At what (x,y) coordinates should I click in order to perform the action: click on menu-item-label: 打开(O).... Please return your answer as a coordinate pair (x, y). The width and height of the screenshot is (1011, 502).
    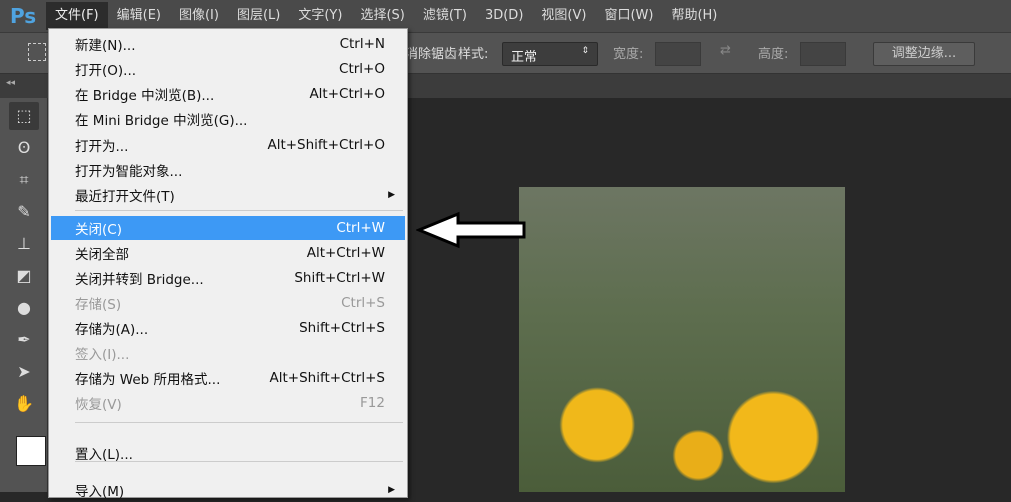
    Looking at the image, I should click on (106, 71).